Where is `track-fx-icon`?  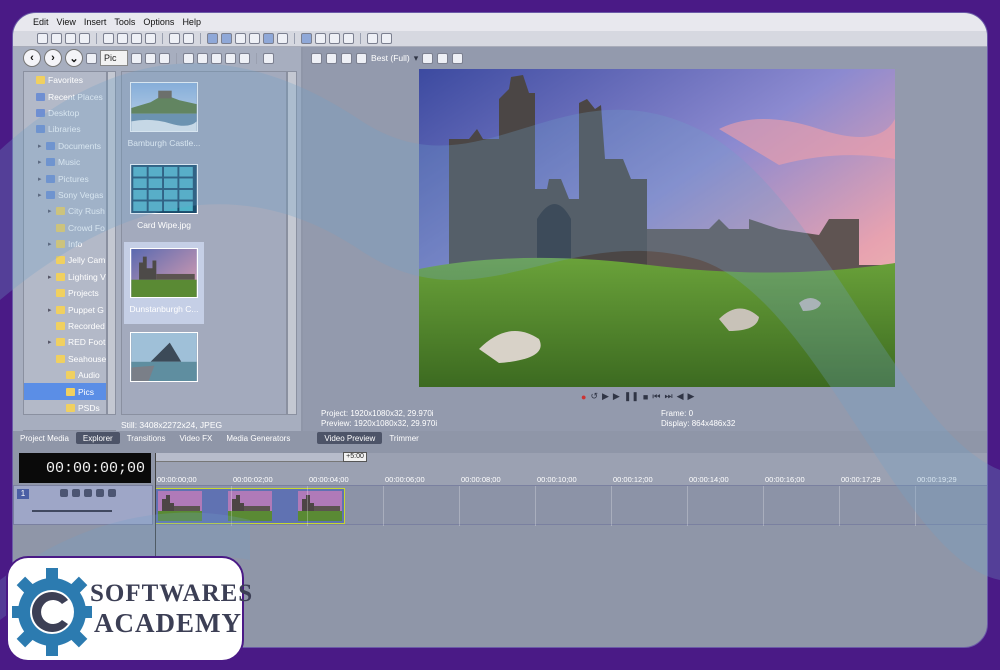
track-fx-icon is located at coordinates (76, 493).